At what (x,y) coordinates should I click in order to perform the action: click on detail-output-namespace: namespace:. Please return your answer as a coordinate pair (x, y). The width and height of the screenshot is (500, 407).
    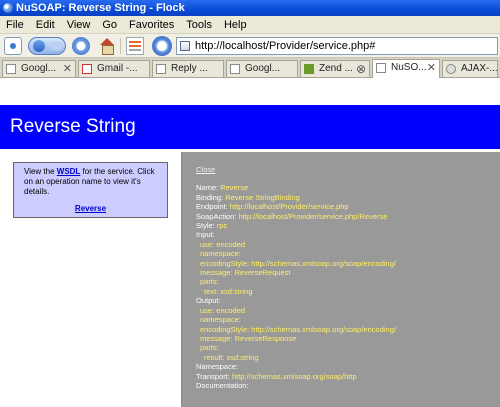
    Looking at the image, I should click on (220, 320).